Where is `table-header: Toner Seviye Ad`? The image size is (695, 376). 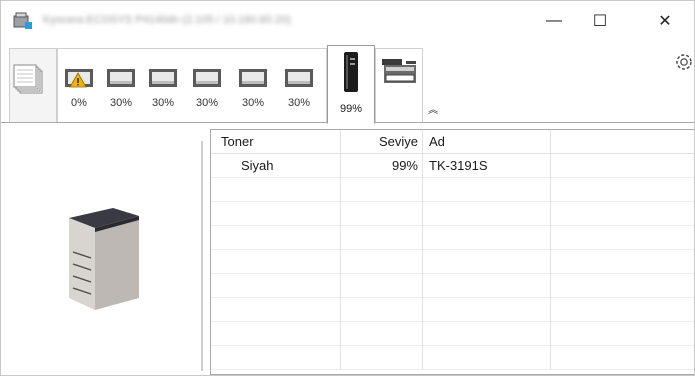 table-header: Toner Seviye Ad is located at coordinates (452, 142).